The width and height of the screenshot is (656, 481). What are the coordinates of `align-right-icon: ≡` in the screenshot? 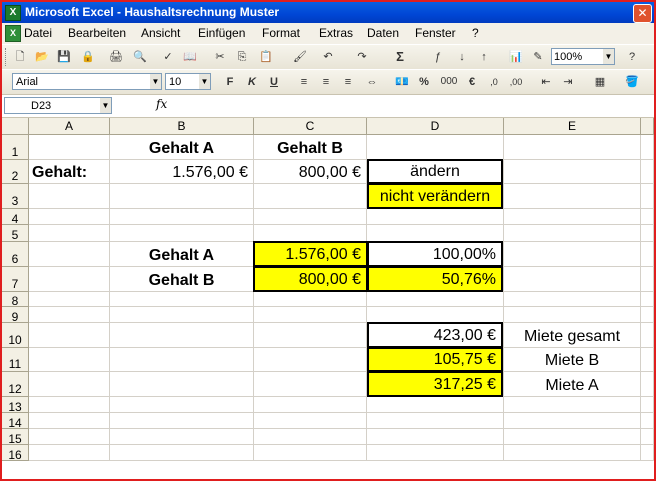 It's located at (348, 82).